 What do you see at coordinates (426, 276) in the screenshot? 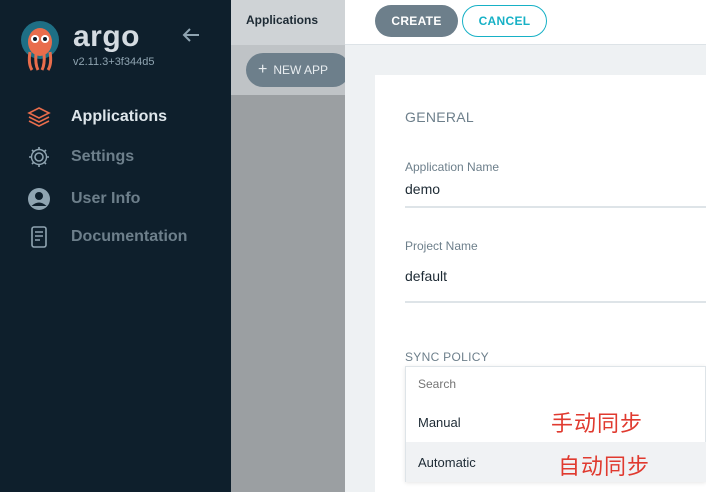
I see `project-name-input: default` at bounding box center [426, 276].